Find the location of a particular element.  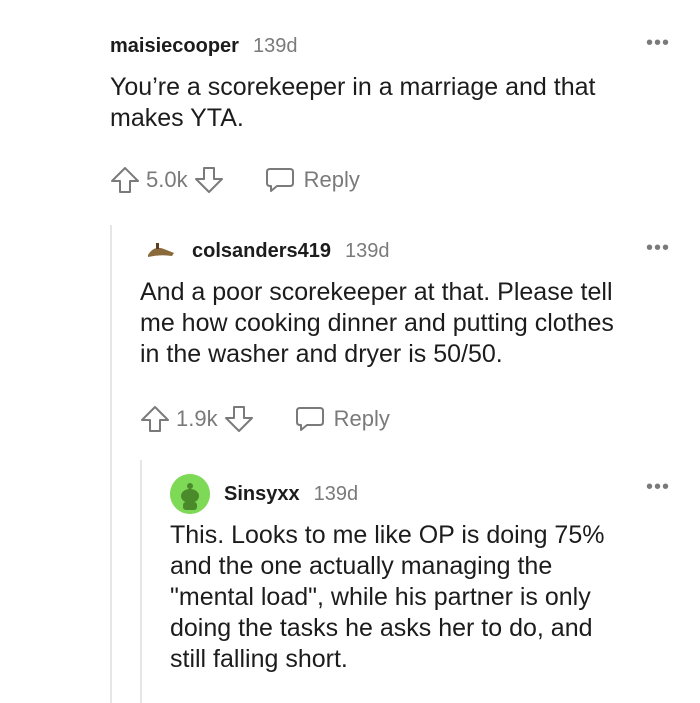

username: Sinsyxx is located at coordinates (262, 494).